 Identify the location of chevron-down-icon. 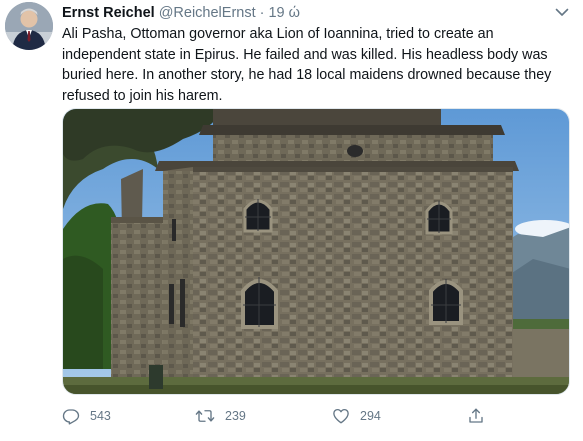
(562, 12).